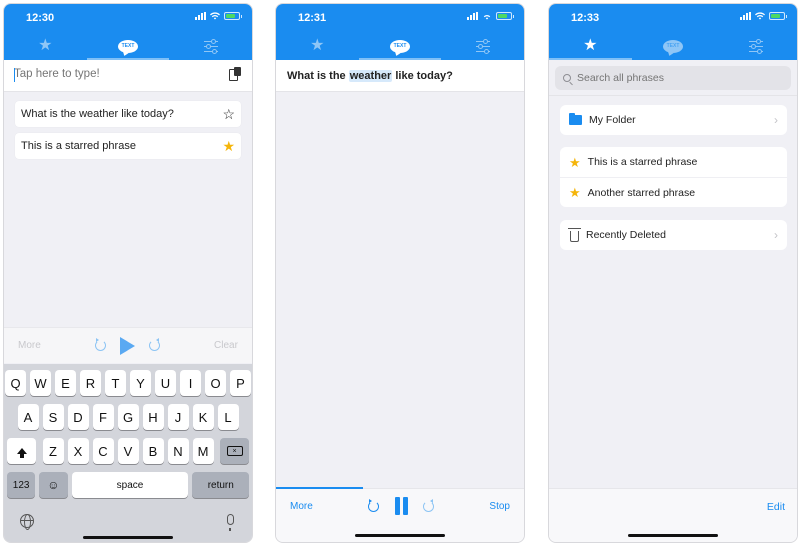 Image resolution: width=800 pixels, height=545 pixels. I want to click on search-bar, so click(673, 78).